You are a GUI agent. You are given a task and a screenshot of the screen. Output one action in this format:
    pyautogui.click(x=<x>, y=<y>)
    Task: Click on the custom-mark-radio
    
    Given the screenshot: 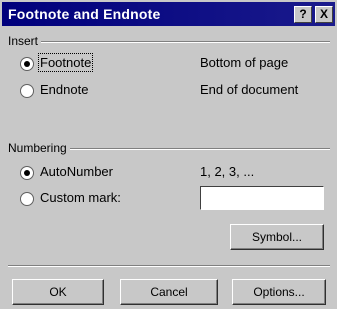 What is the action you would take?
    pyautogui.click(x=27, y=199)
    